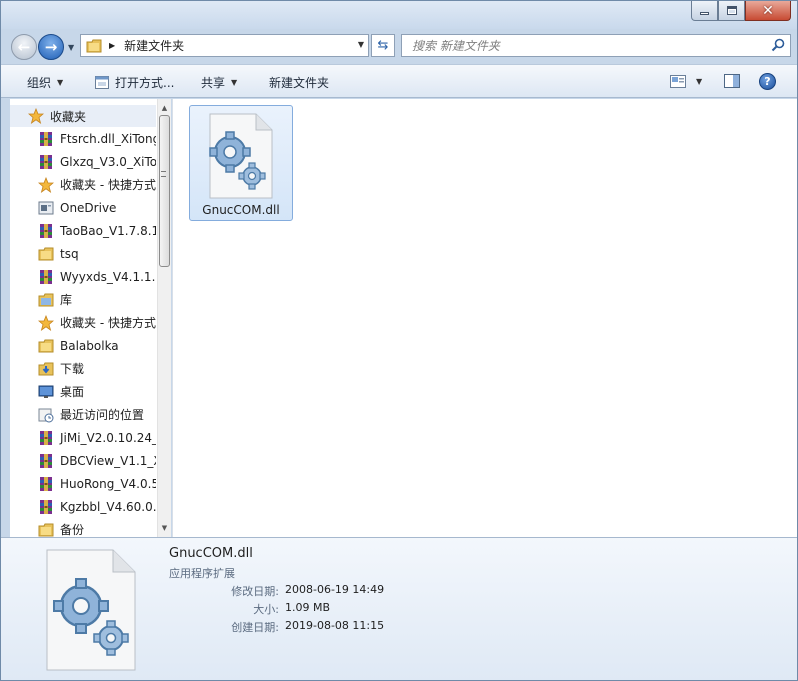  What do you see at coordinates (731, 11) in the screenshot?
I see `maximize-button` at bounding box center [731, 11].